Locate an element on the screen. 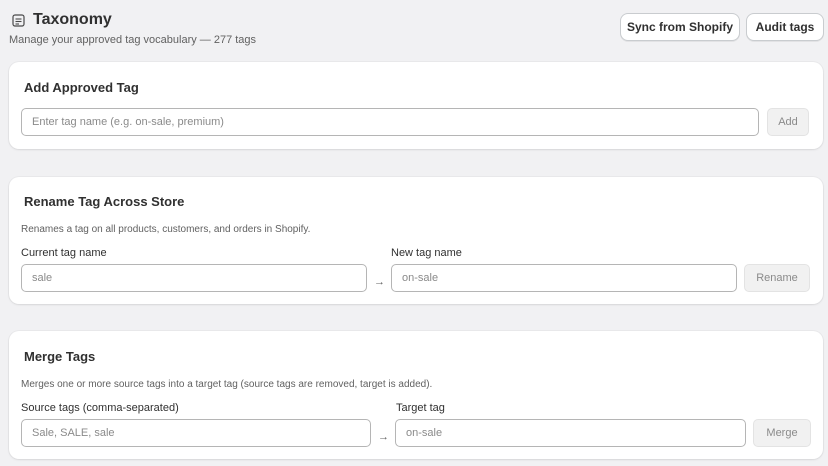 Image resolution: width=828 pixels, height=466 pixels. audit-tags-button: Audit tags is located at coordinates (785, 27).